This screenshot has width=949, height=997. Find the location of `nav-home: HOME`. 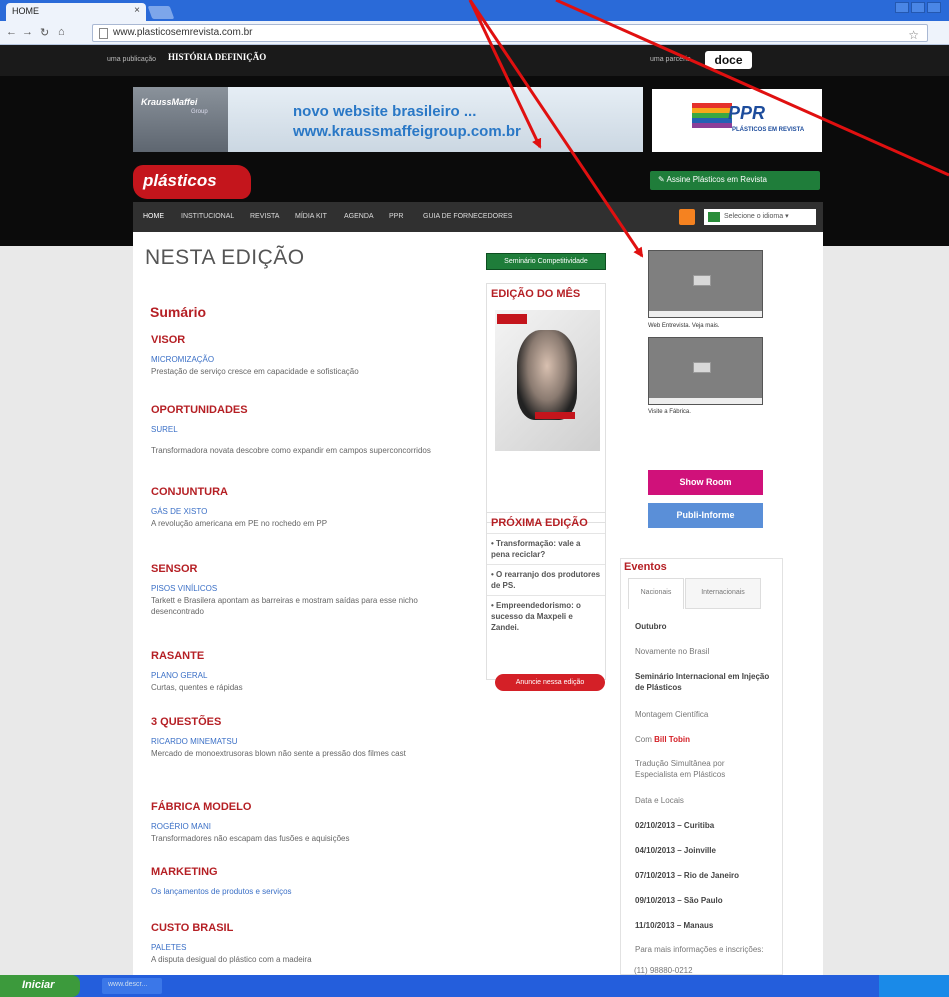

nav-home: HOME is located at coordinates (153, 216).